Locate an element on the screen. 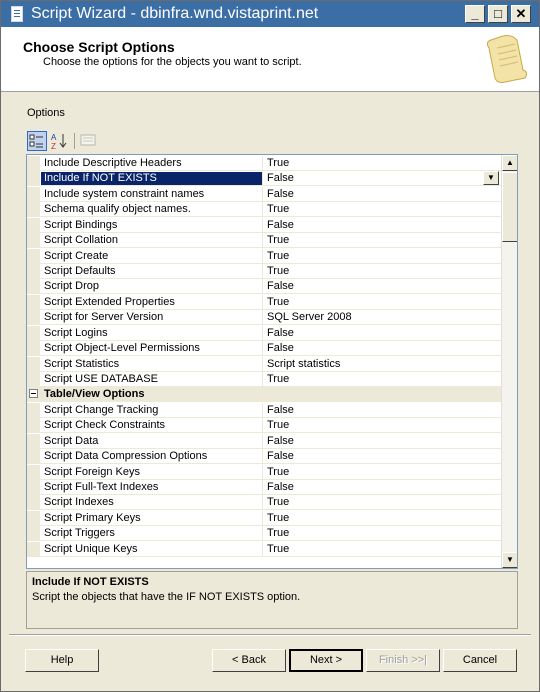 The image size is (540, 692). scroll-thumb is located at coordinates (509, 207).